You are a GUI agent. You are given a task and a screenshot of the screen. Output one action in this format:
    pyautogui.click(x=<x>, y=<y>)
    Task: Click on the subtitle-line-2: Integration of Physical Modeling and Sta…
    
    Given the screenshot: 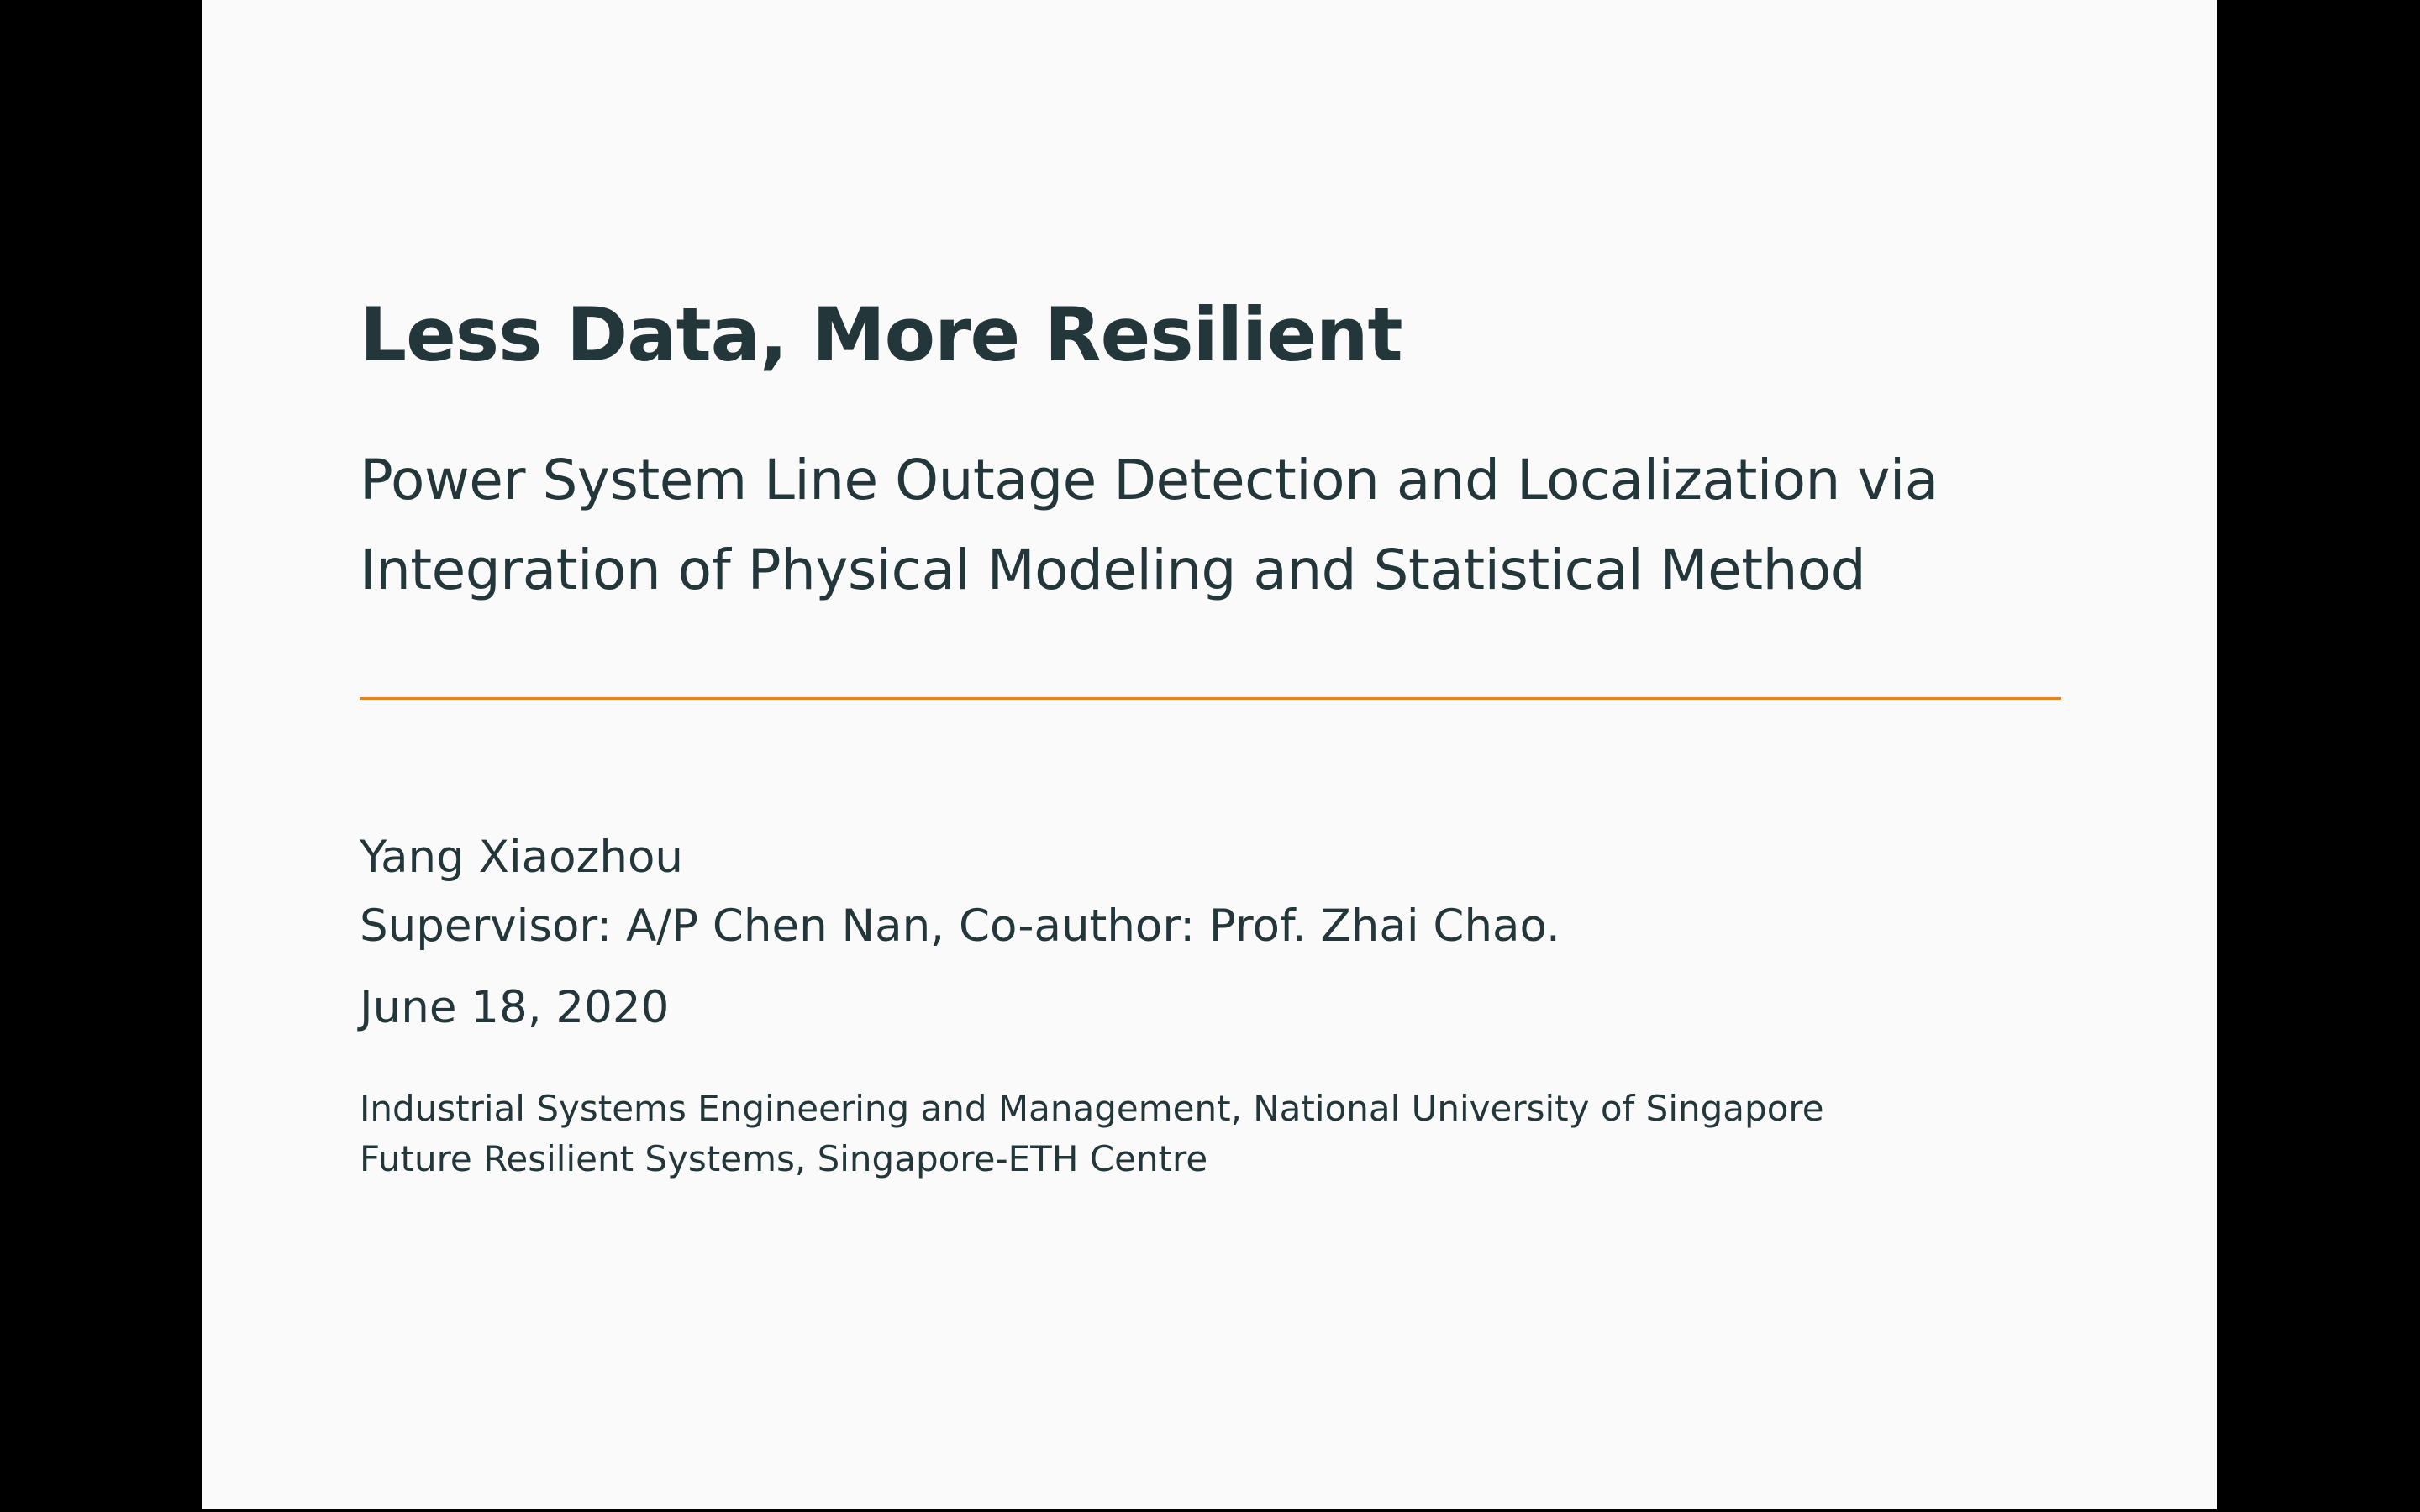 What is the action you would take?
    pyautogui.click(x=1113, y=570)
    